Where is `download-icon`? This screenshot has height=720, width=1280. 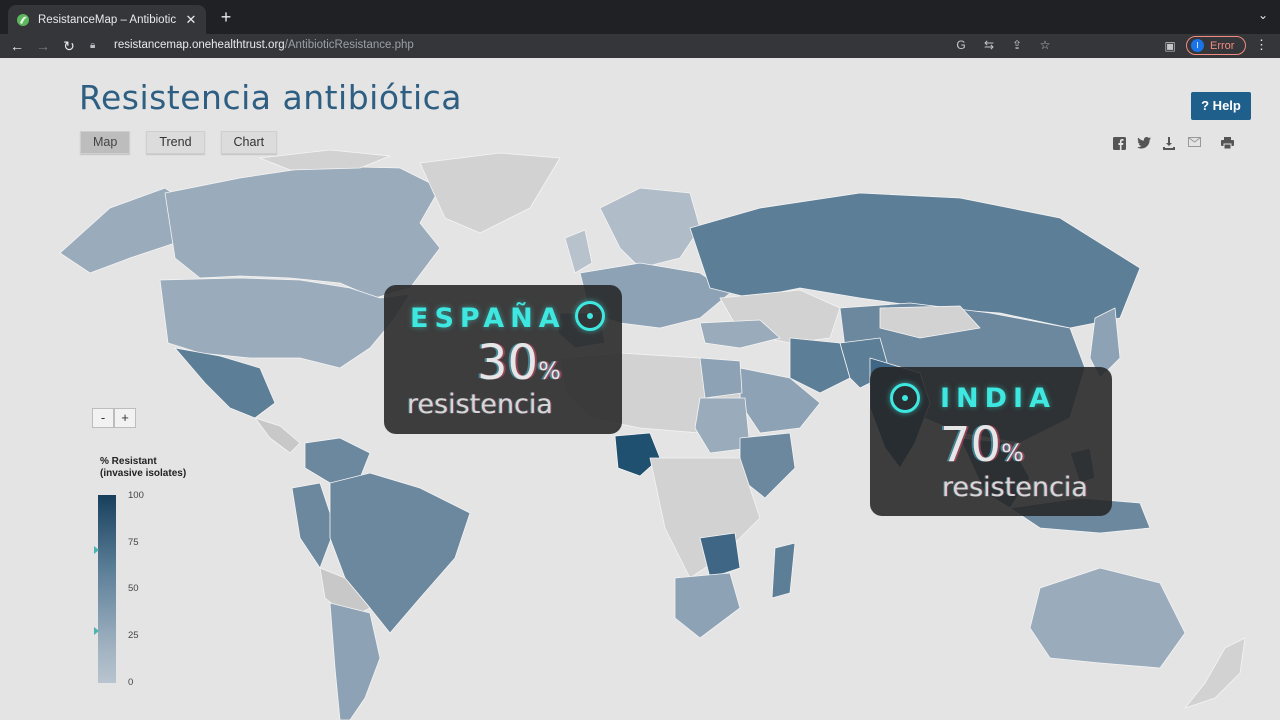
download-icon is located at coordinates (1169, 144).